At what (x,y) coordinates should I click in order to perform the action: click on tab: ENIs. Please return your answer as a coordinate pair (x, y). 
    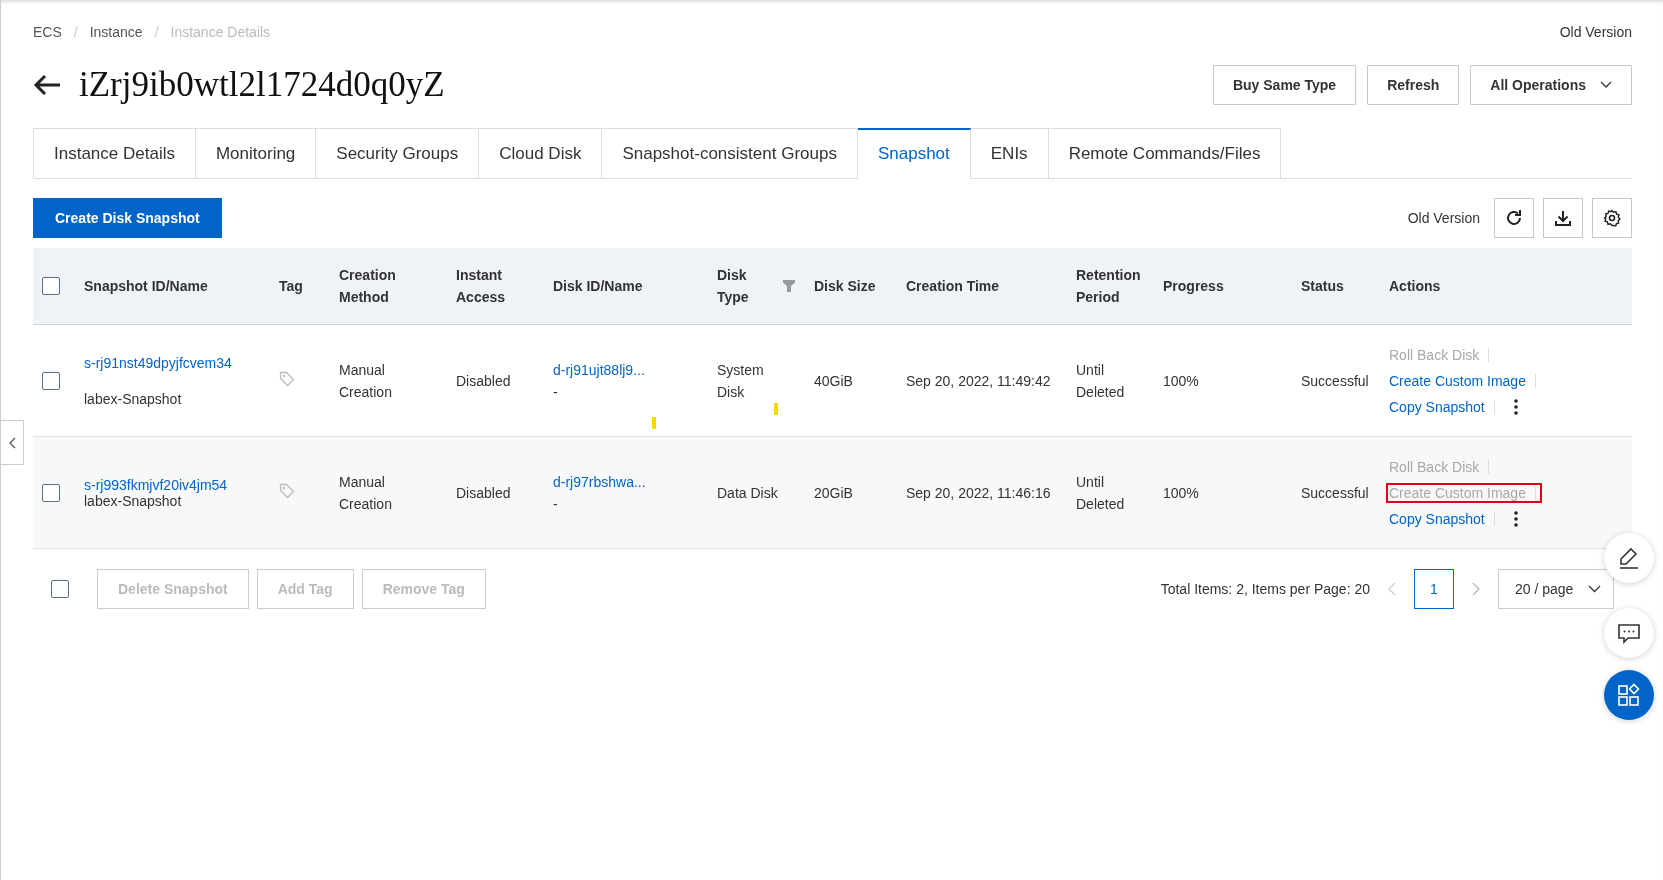
    Looking at the image, I should click on (1009, 153).